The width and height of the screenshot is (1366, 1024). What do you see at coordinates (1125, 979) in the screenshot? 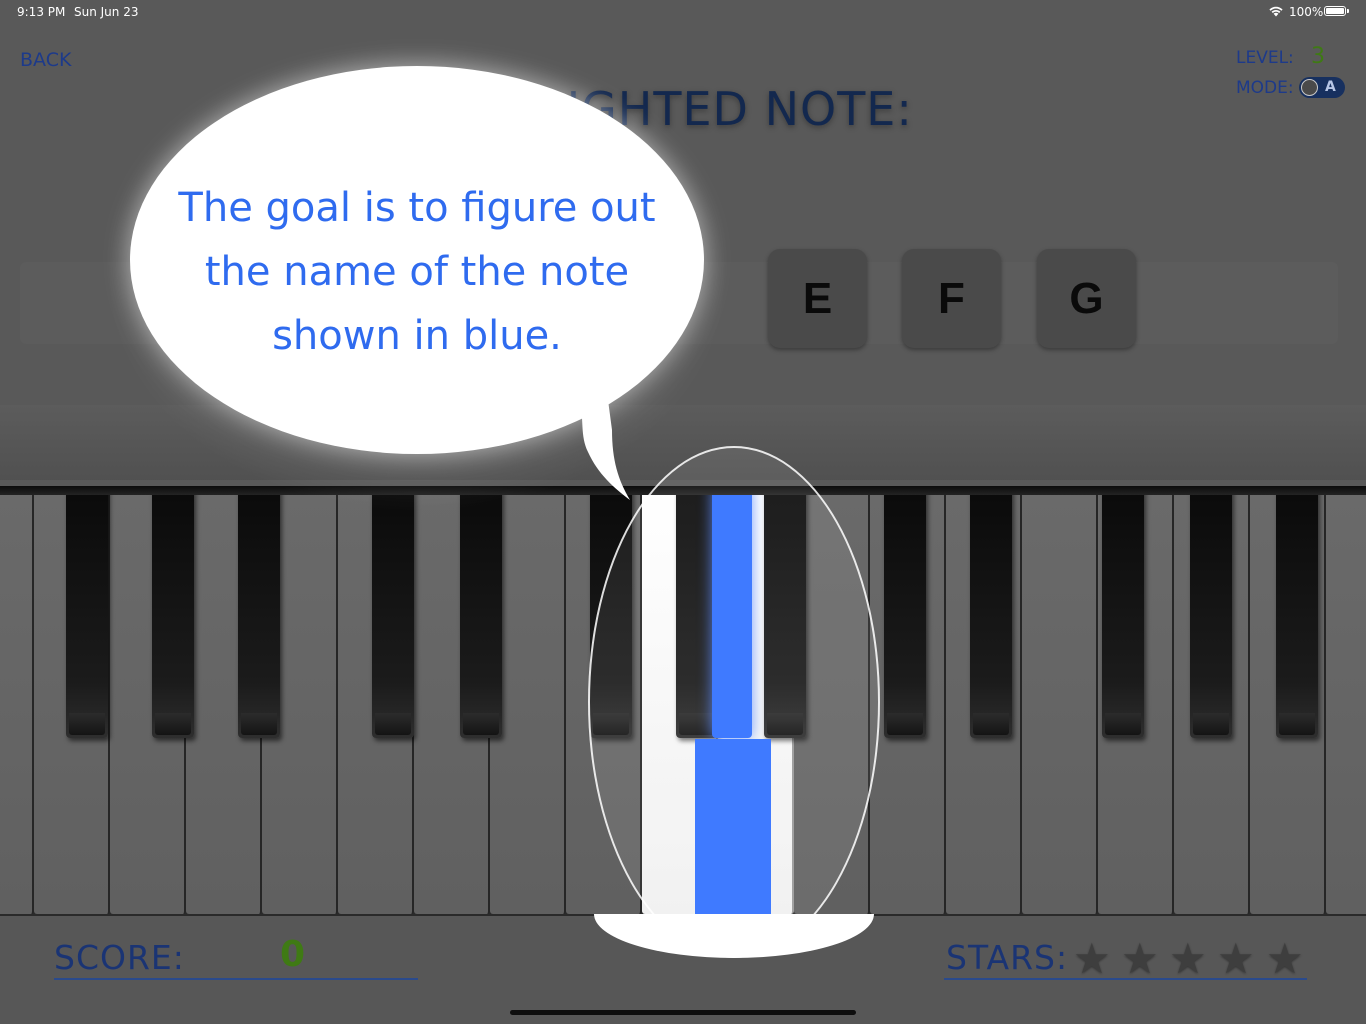
I see `stars-underline` at bounding box center [1125, 979].